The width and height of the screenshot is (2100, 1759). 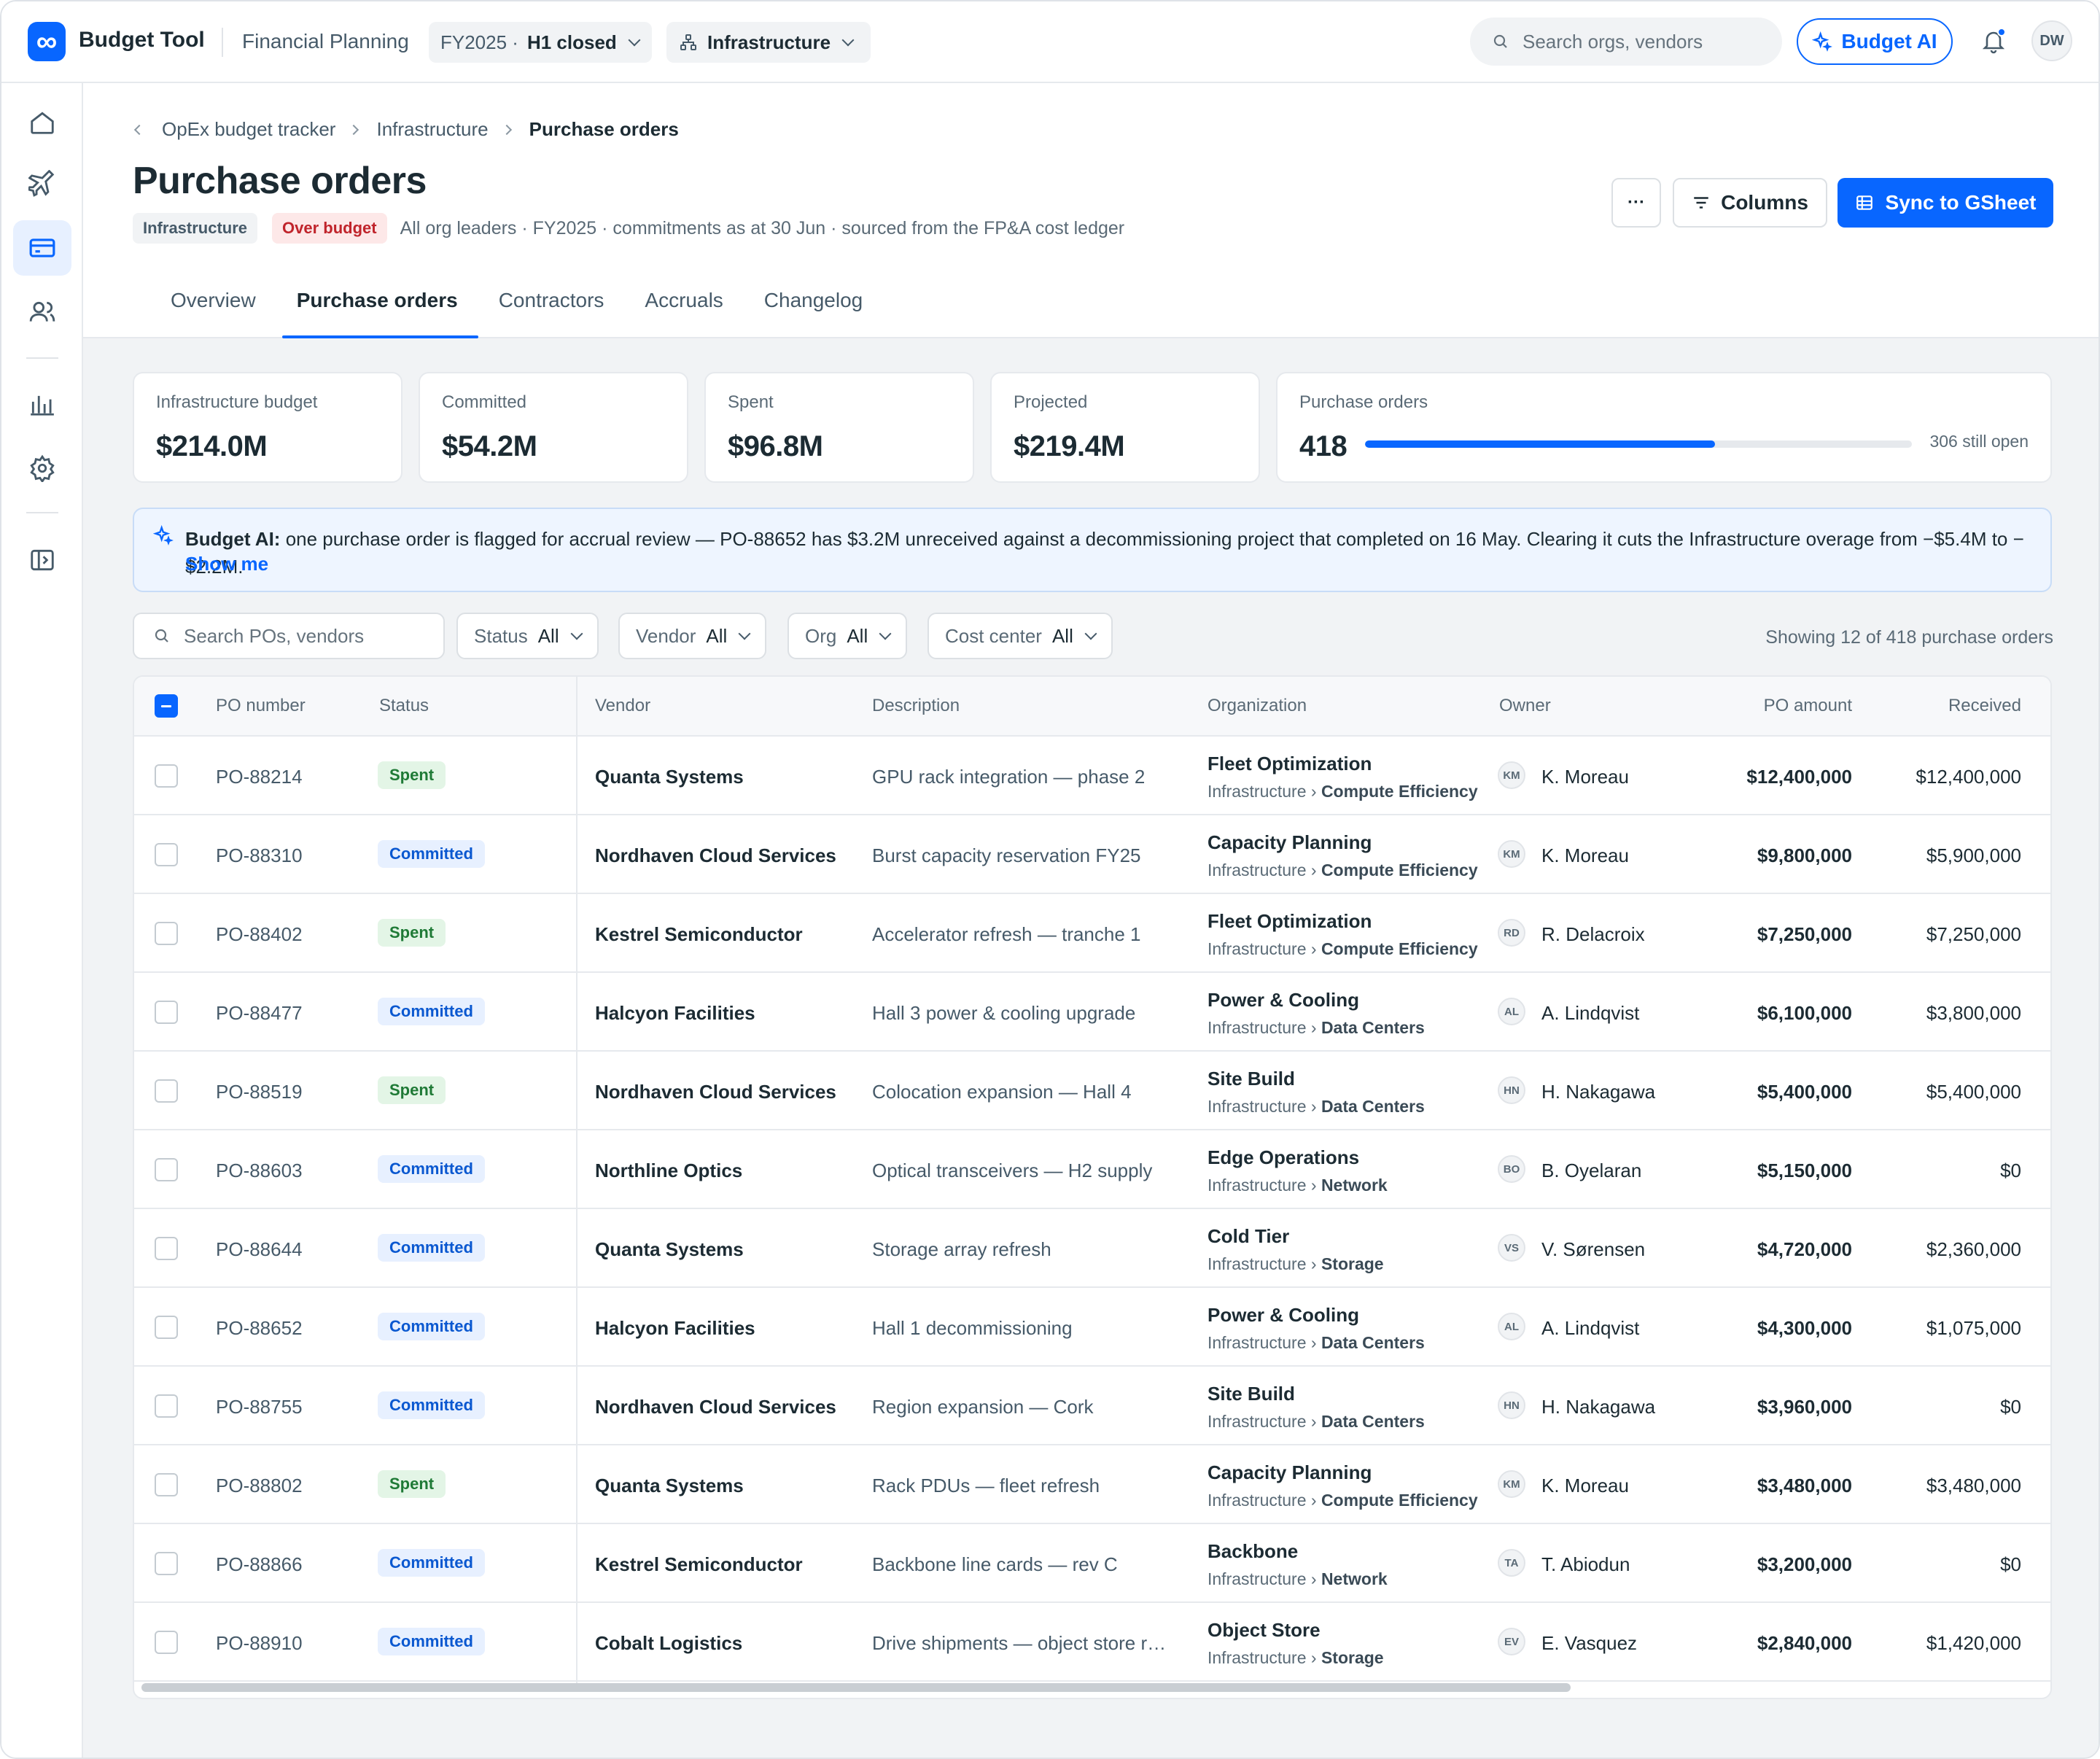 I want to click on column-header-vendor: Vendor, so click(x=622, y=706).